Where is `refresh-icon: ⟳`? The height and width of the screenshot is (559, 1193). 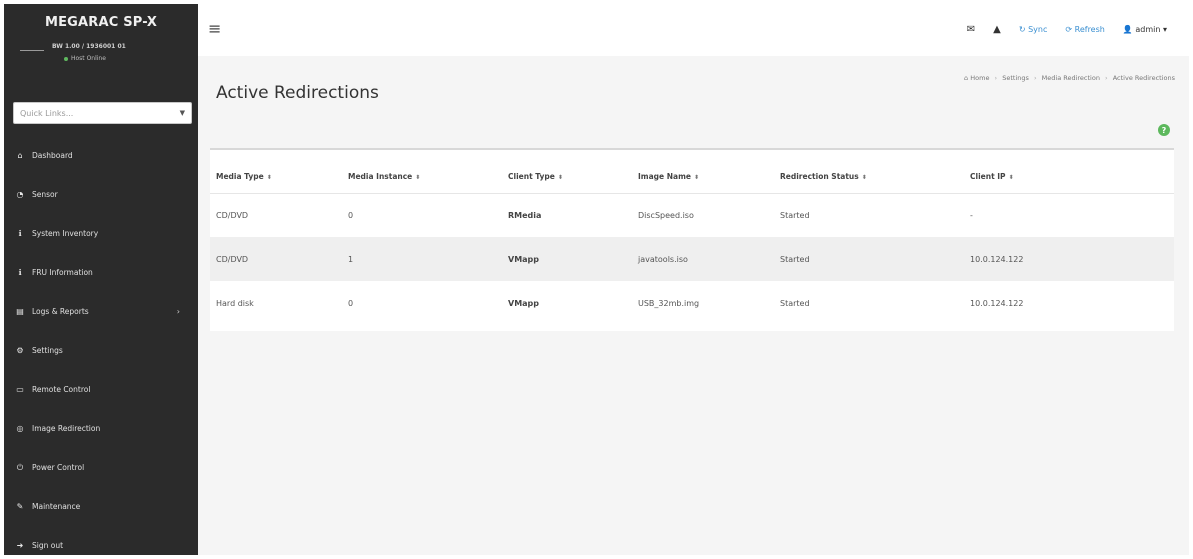
refresh-icon: ⟳ is located at coordinates (1069, 29).